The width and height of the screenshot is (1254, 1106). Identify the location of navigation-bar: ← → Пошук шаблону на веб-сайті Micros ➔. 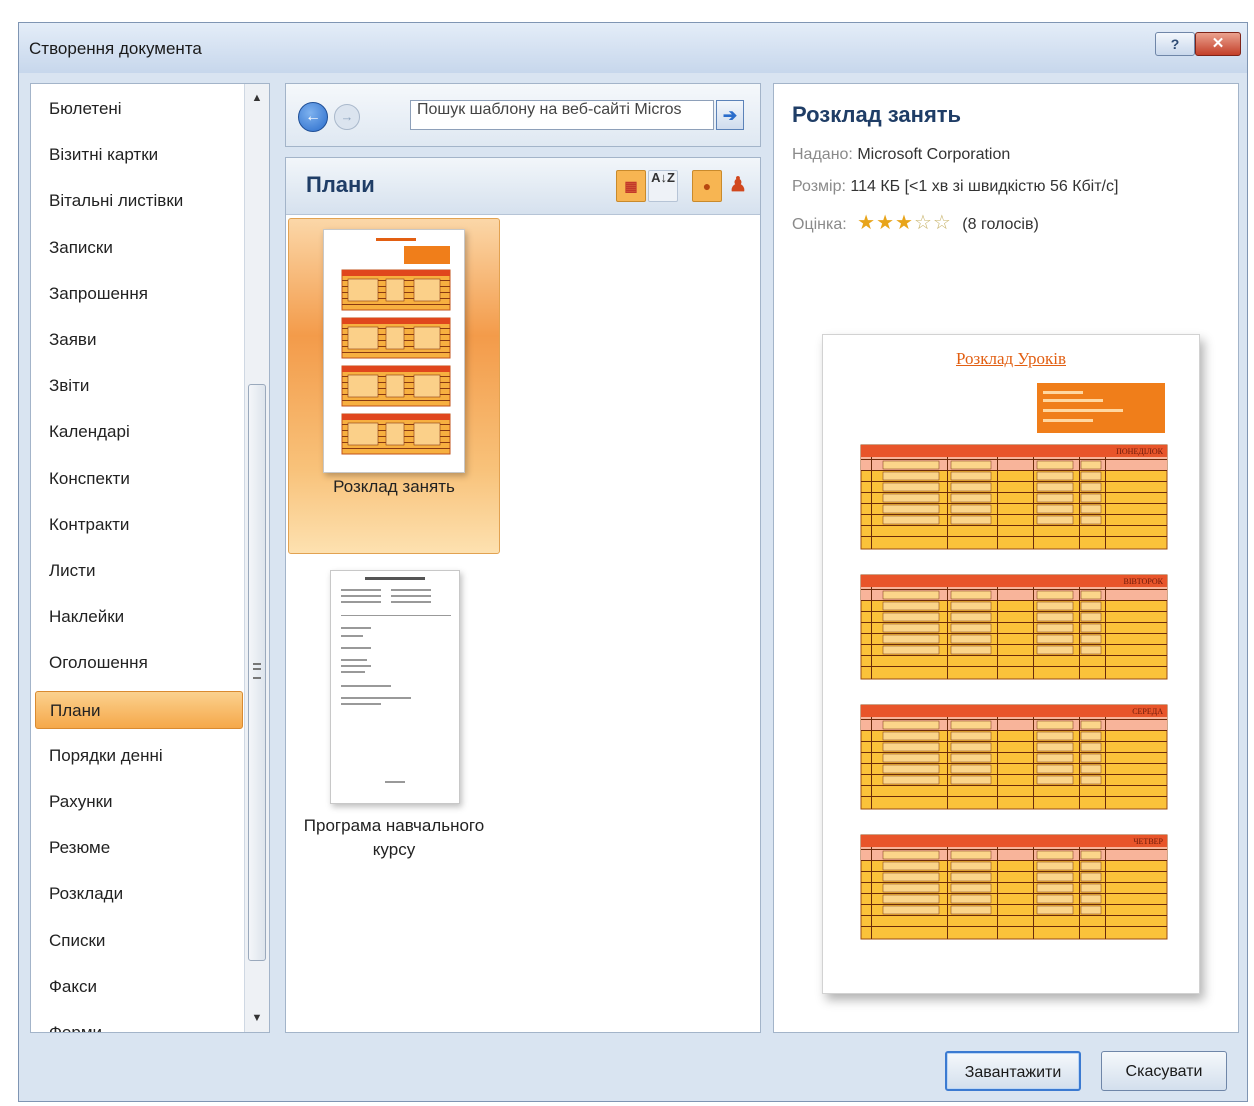
(523, 115).